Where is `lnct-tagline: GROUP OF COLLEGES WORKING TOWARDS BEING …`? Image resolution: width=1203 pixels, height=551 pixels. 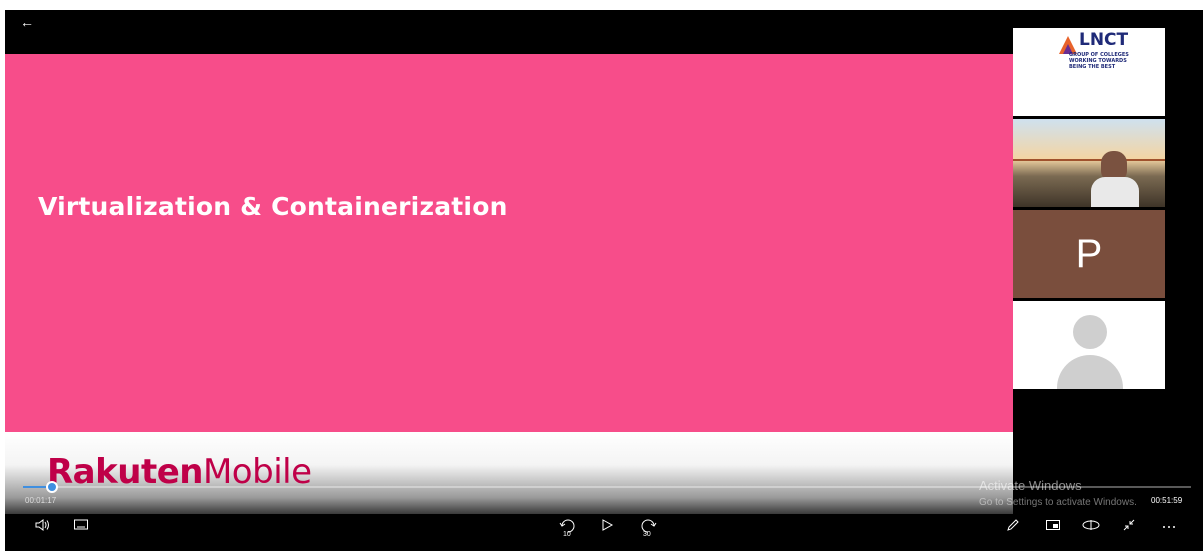 lnct-tagline: GROUP OF COLLEGES WORKING TOWARDS BEING … is located at coordinates (1099, 61).